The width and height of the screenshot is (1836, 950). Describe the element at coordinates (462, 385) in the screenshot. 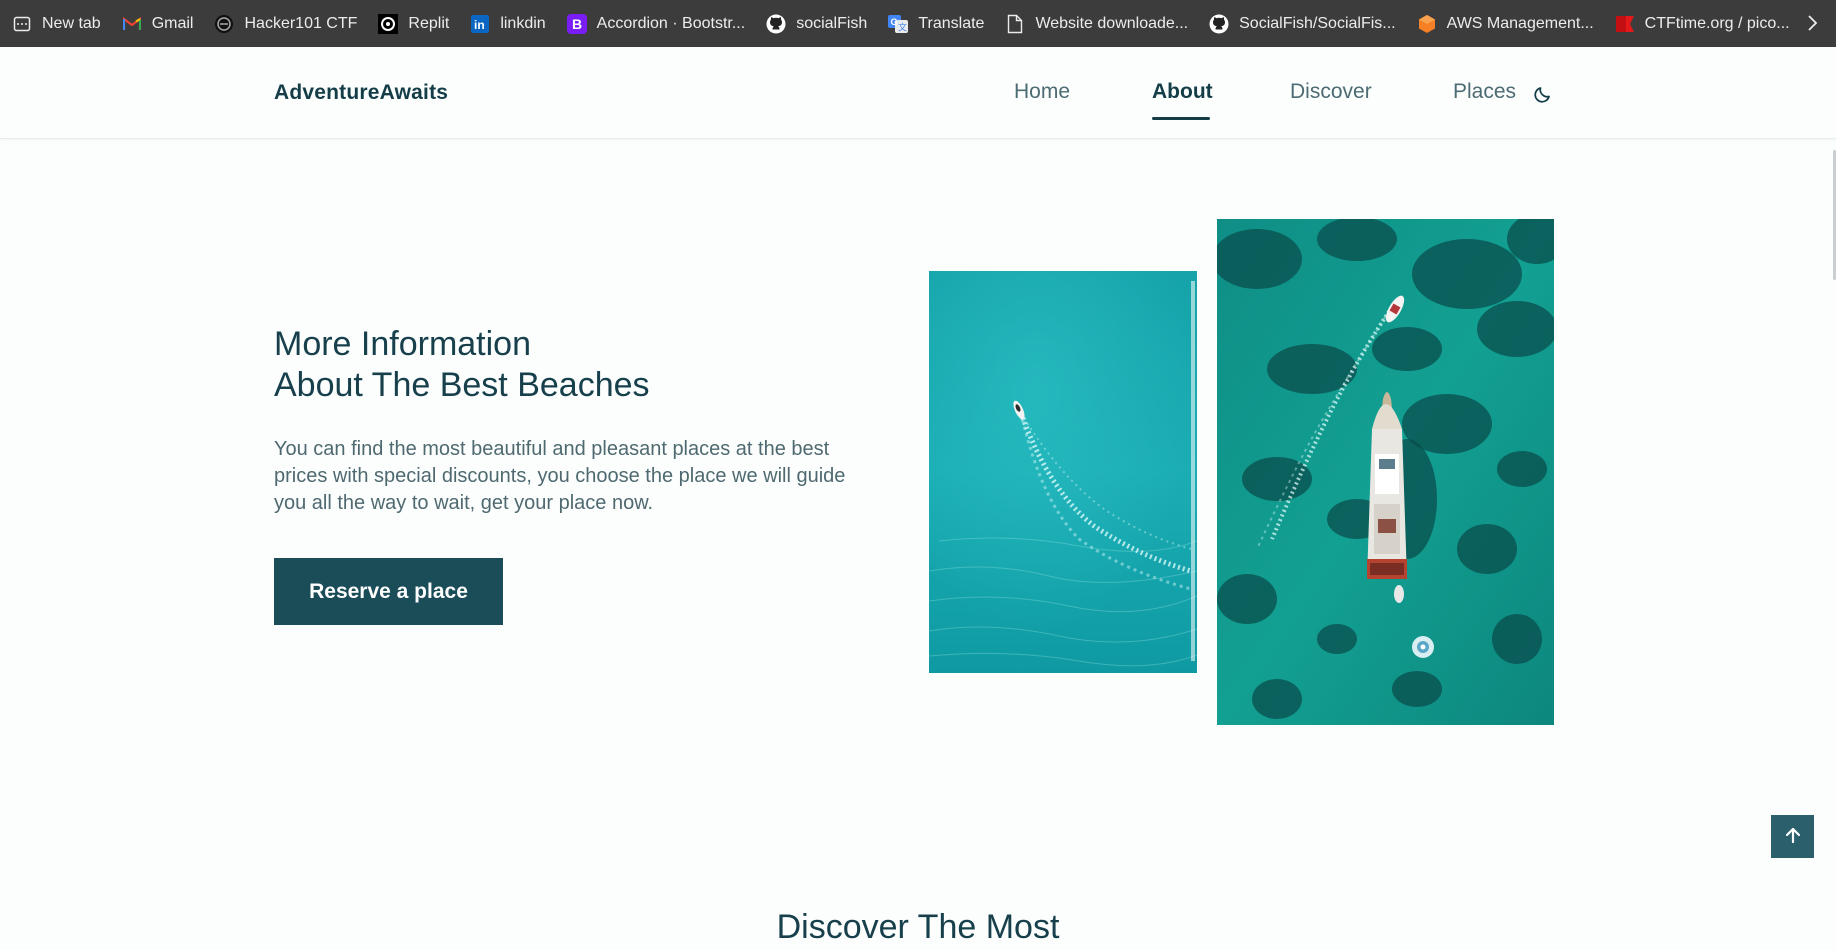

I see `about-title-line2: About The Best Beaches` at that location.